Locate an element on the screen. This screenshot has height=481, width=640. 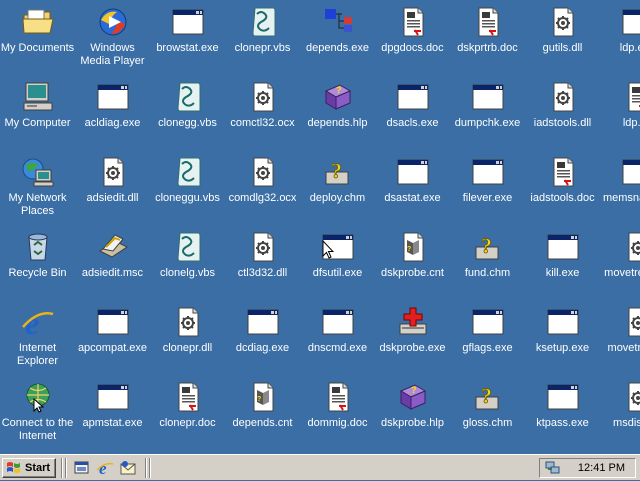
desktop-icon-label: dskprtrb.doc is located at coordinates (487, 48).